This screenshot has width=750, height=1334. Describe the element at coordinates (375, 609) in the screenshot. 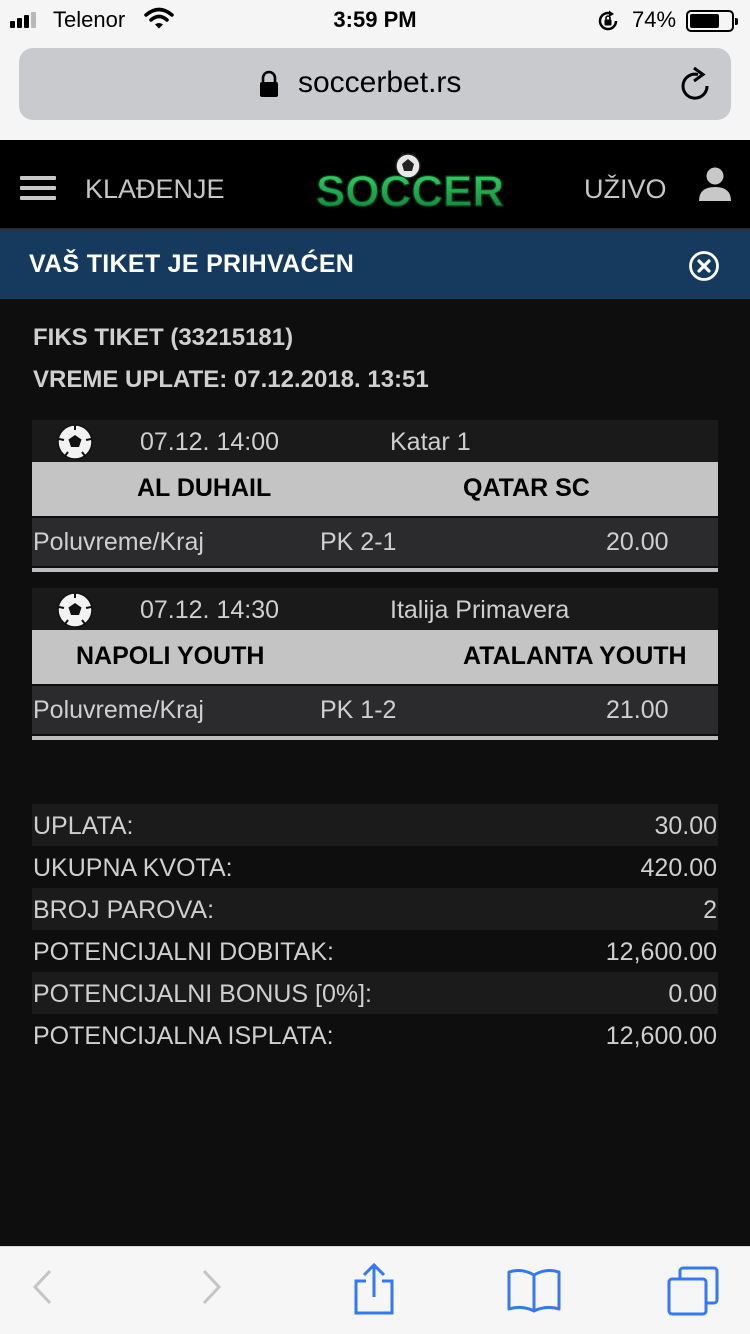

I see `match-header: 07.12. 14:30 Italija Primavera` at that location.